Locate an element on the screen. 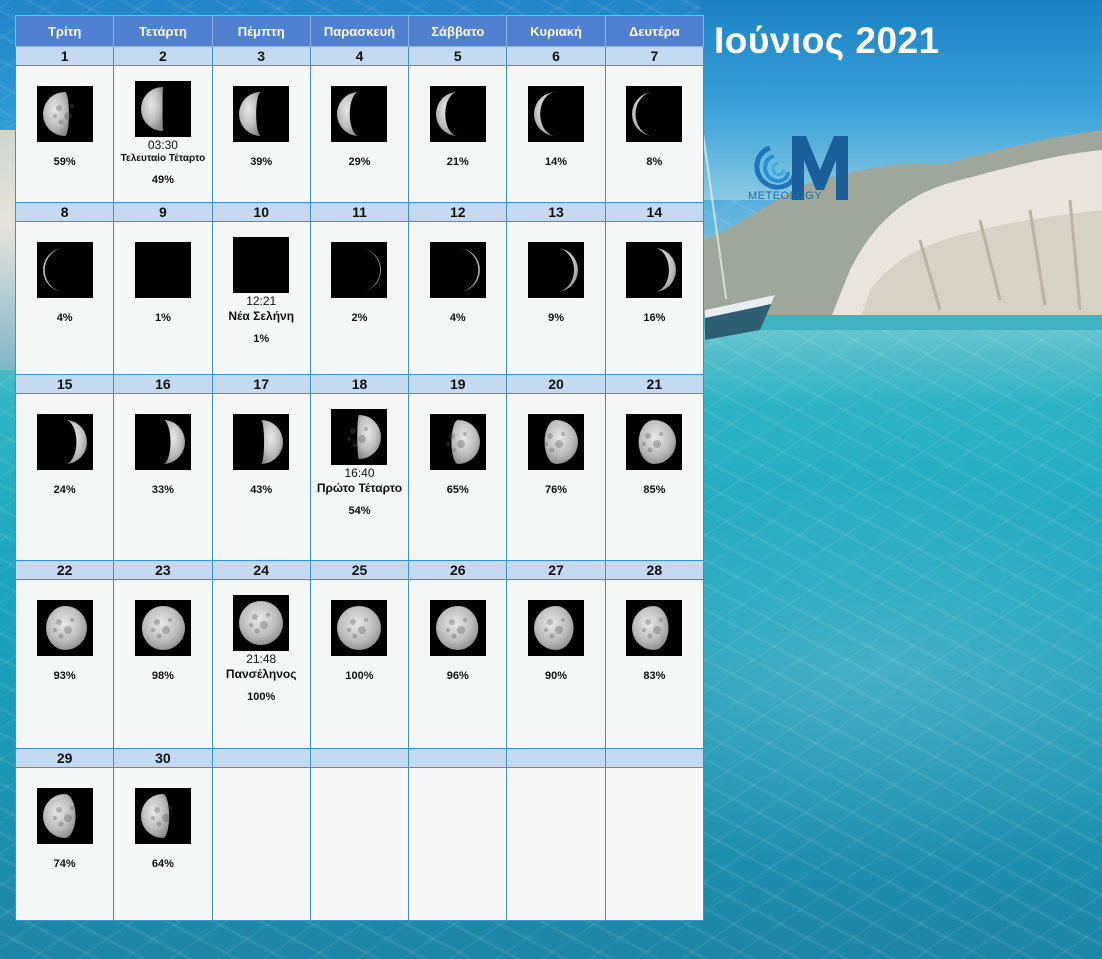  day-number: 14 is located at coordinates (654, 212).